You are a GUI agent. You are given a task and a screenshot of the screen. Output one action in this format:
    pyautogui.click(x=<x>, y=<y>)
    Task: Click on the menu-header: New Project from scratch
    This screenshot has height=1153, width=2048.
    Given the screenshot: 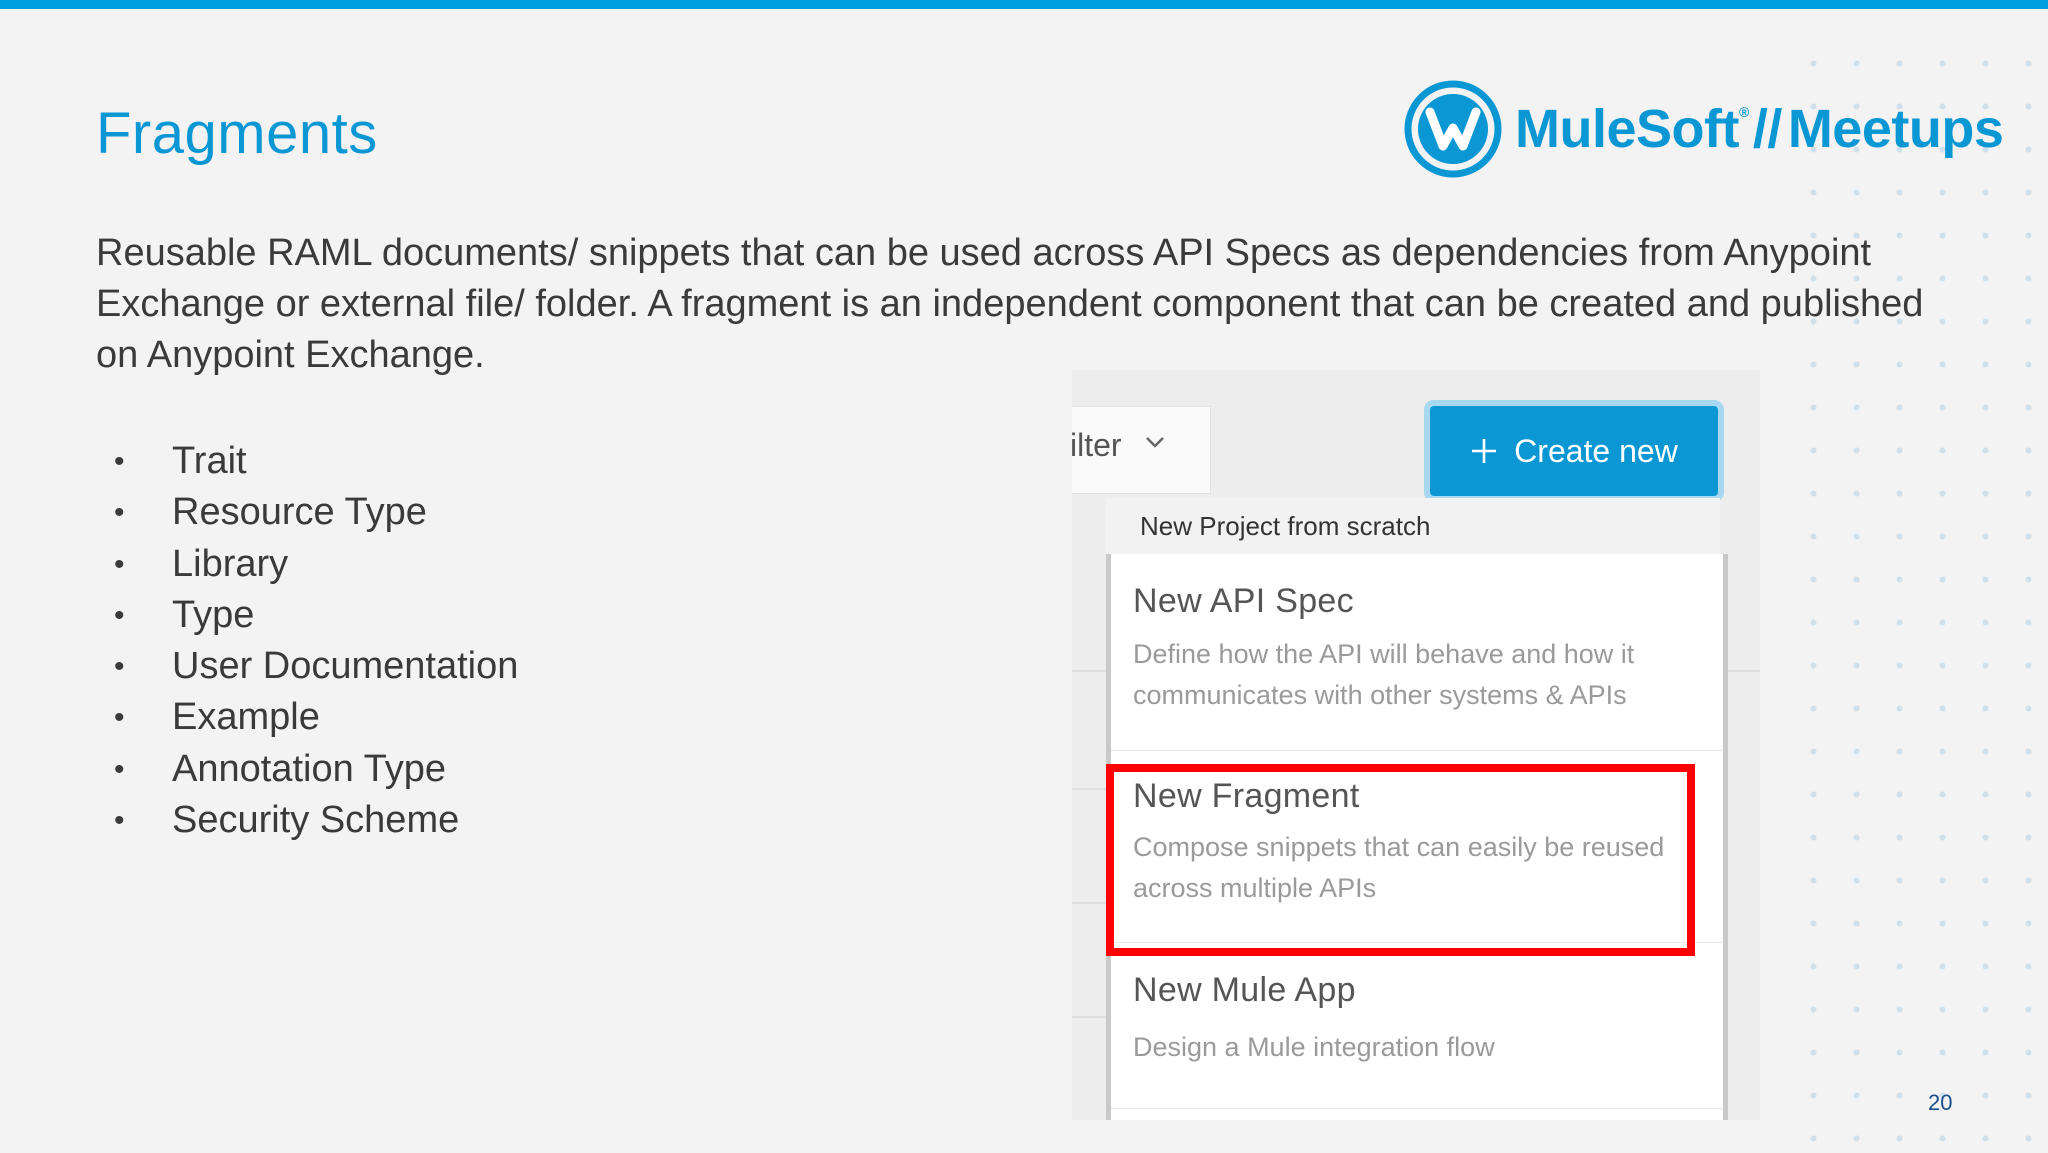 What is the action you would take?
    pyautogui.click(x=1413, y=526)
    